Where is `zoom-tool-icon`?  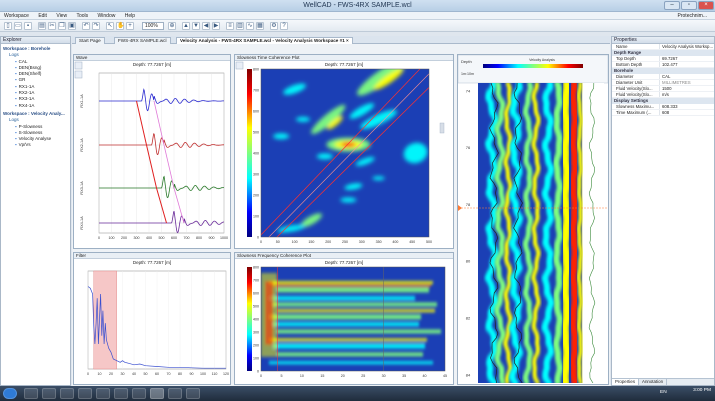
zoom-tool-icon is located at coordinates (78, 74).